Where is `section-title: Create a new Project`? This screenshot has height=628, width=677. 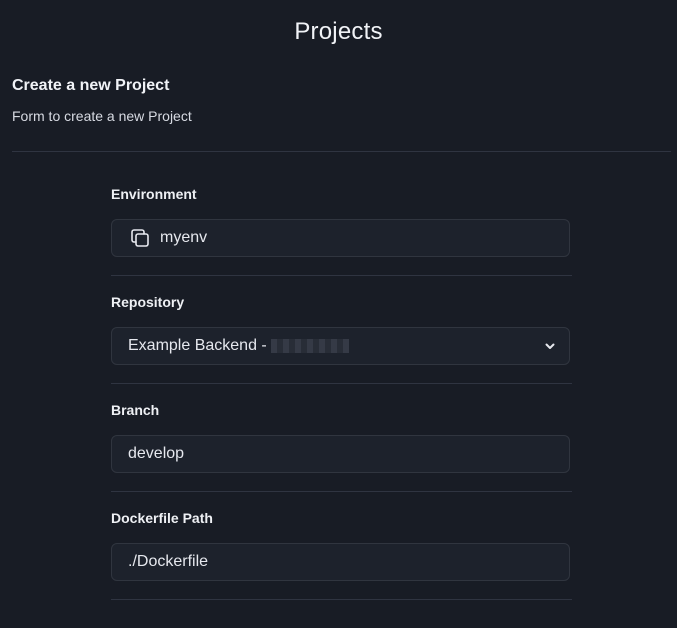 section-title: Create a new Project is located at coordinates (91, 85).